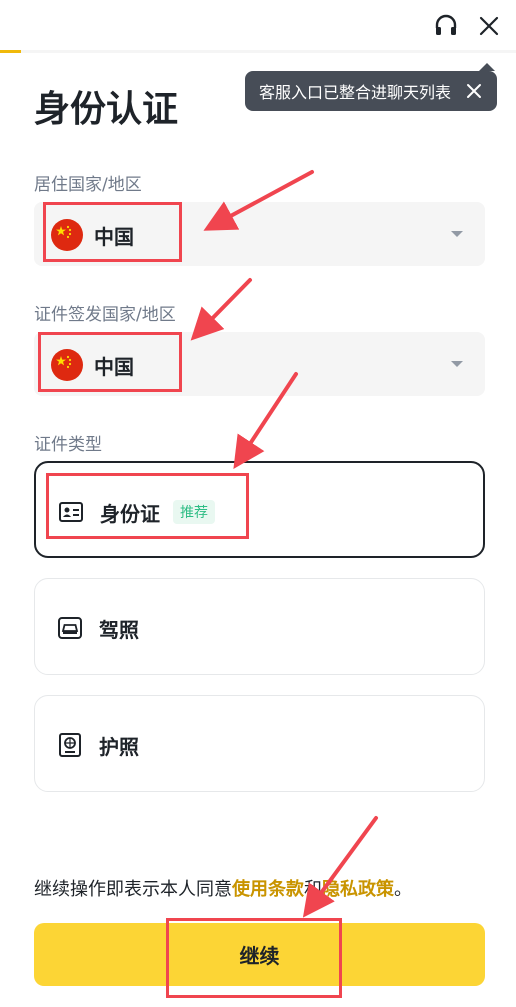 This screenshot has width=516, height=1007. What do you see at coordinates (403, 889) in the screenshot?
I see `consent-suffix: 。` at bounding box center [403, 889].